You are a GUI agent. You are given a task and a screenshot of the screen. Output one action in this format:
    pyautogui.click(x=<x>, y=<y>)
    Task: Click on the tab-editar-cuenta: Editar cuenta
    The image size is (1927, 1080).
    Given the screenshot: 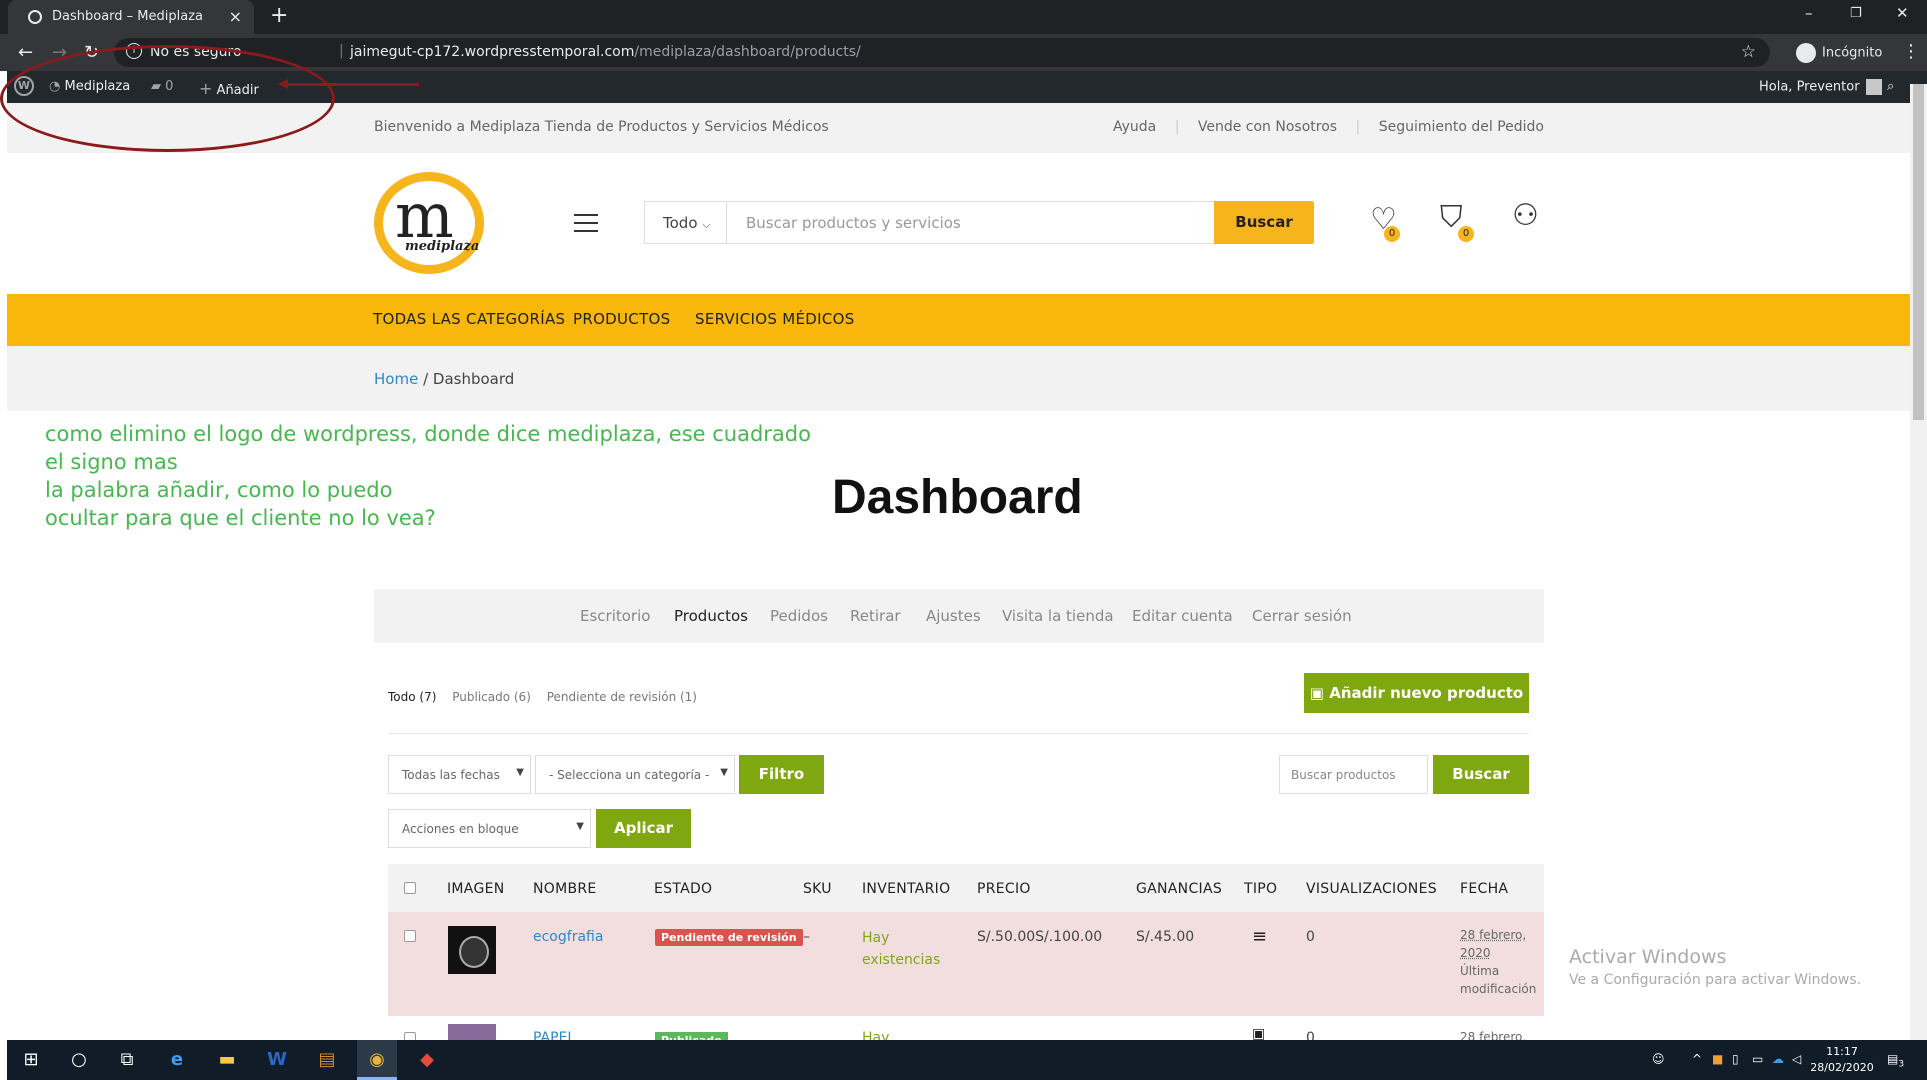 What is the action you would take?
    pyautogui.click(x=1182, y=616)
    